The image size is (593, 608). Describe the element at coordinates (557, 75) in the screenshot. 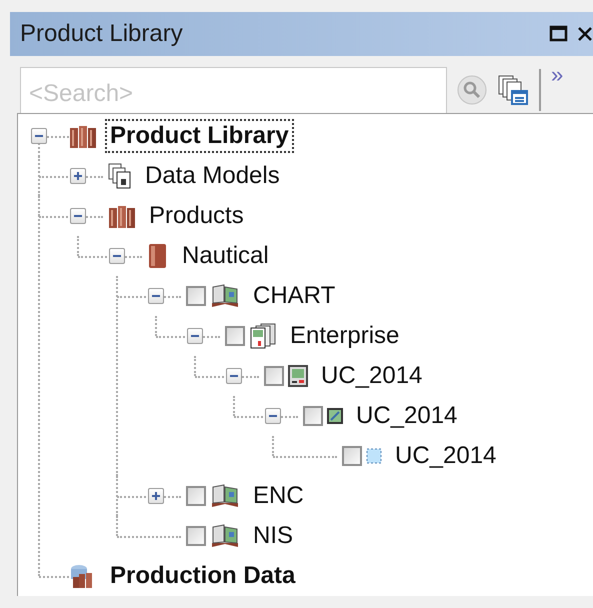

I see `overflow-button: »` at that location.